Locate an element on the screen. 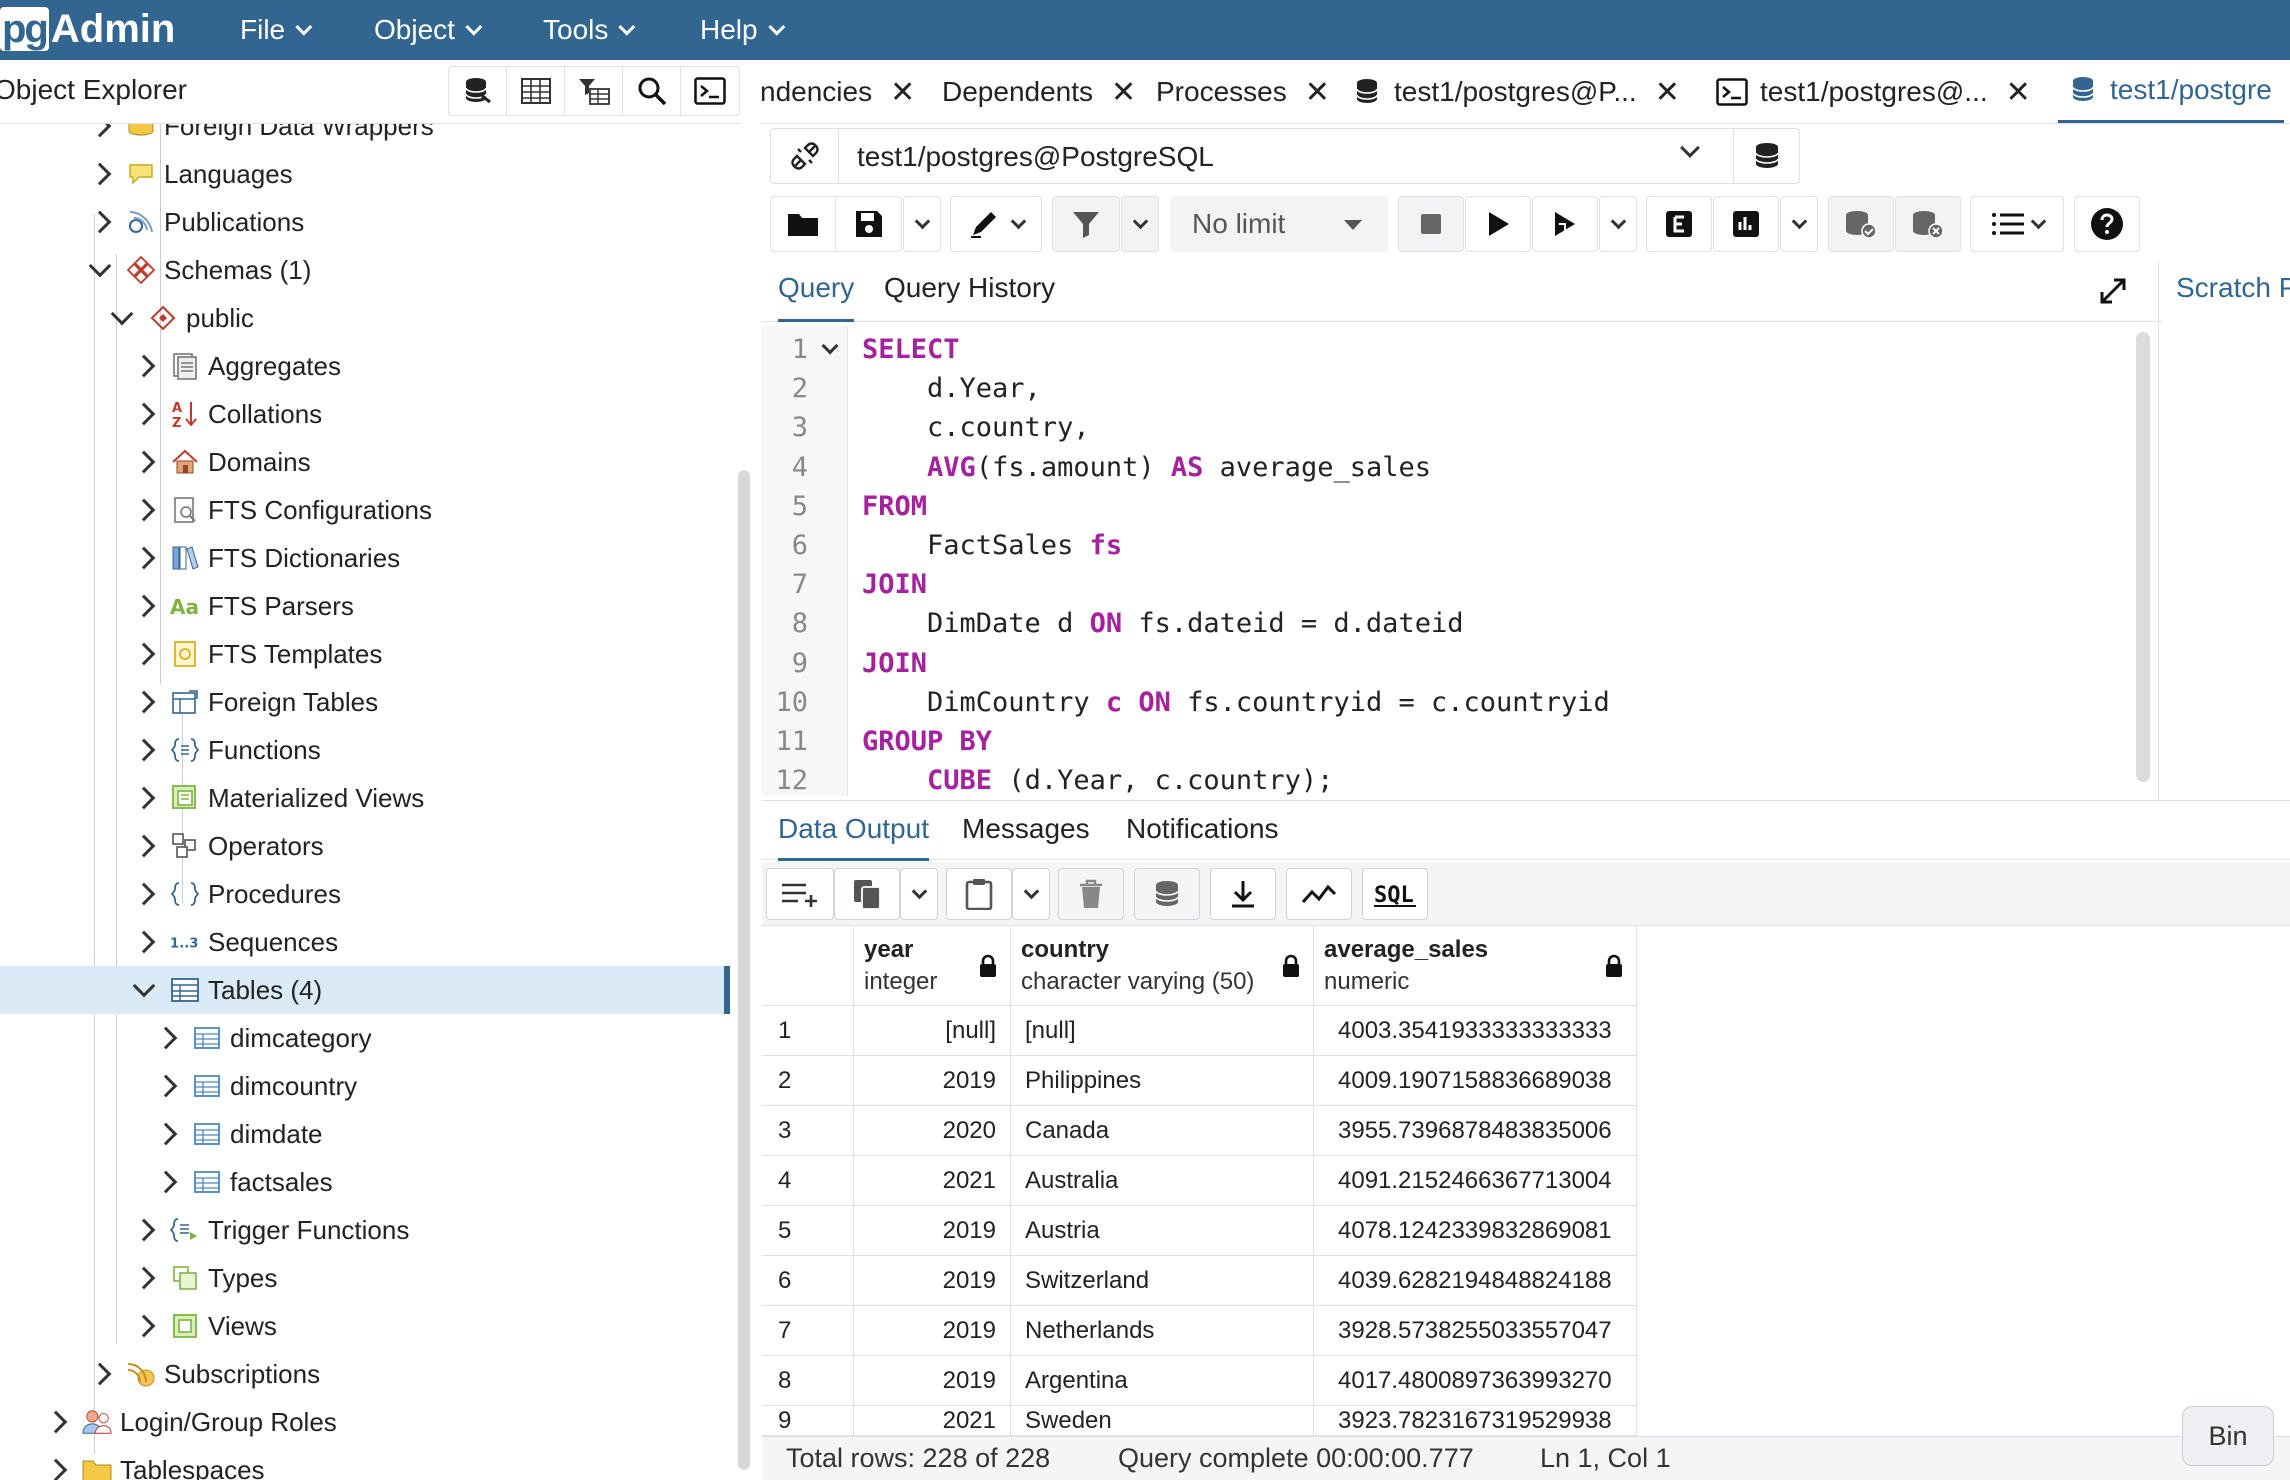  menu-object: Object is located at coordinates (428, 30).